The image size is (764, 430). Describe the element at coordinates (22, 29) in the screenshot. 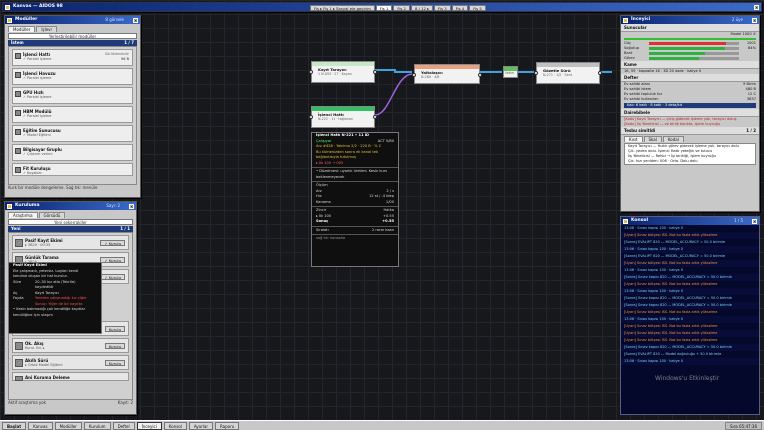

I see `tab-modules: Modüller` at that location.